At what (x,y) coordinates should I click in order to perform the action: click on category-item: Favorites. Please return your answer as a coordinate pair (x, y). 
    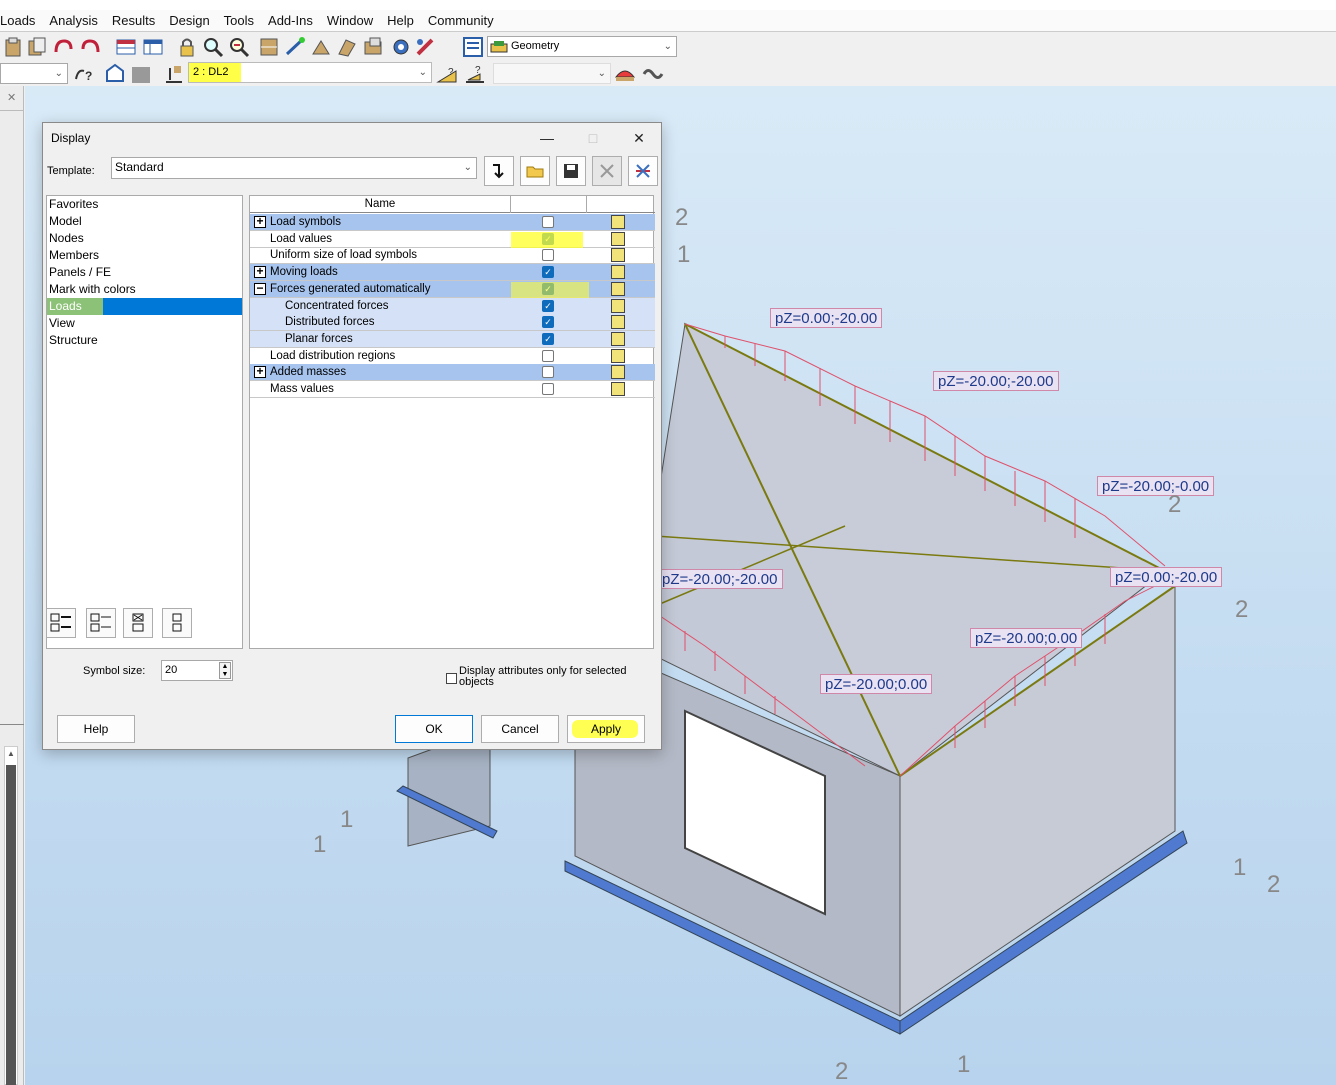
    Looking at the image, I should click on (144, 204).